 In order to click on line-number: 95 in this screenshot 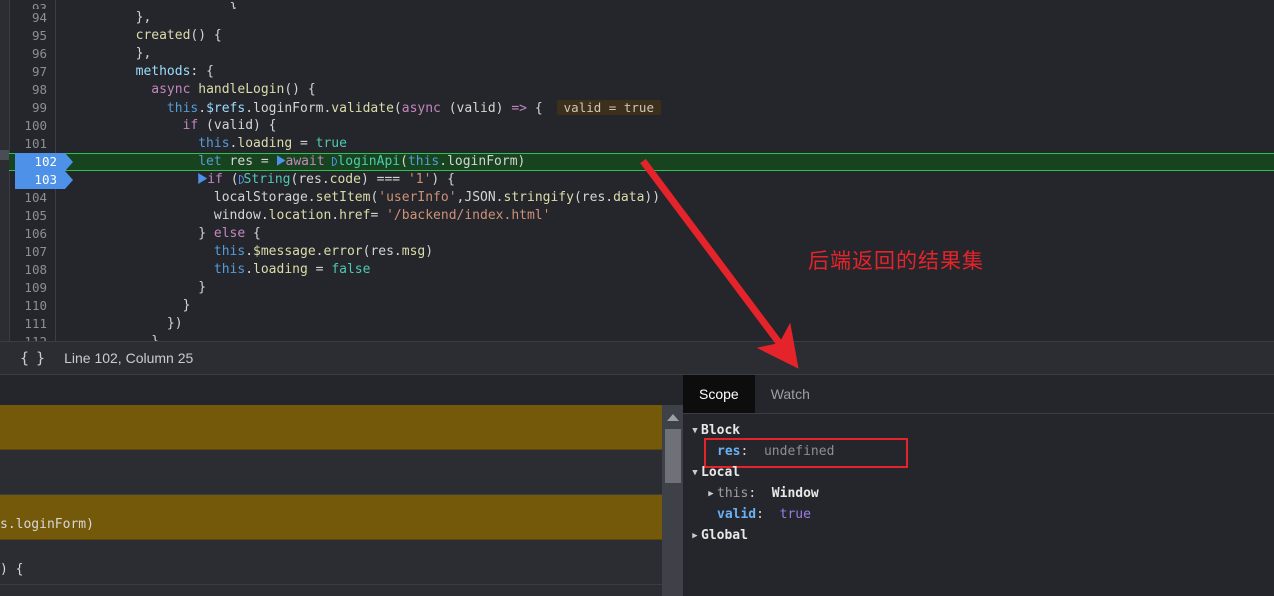, I will do `click(39, 35)`.